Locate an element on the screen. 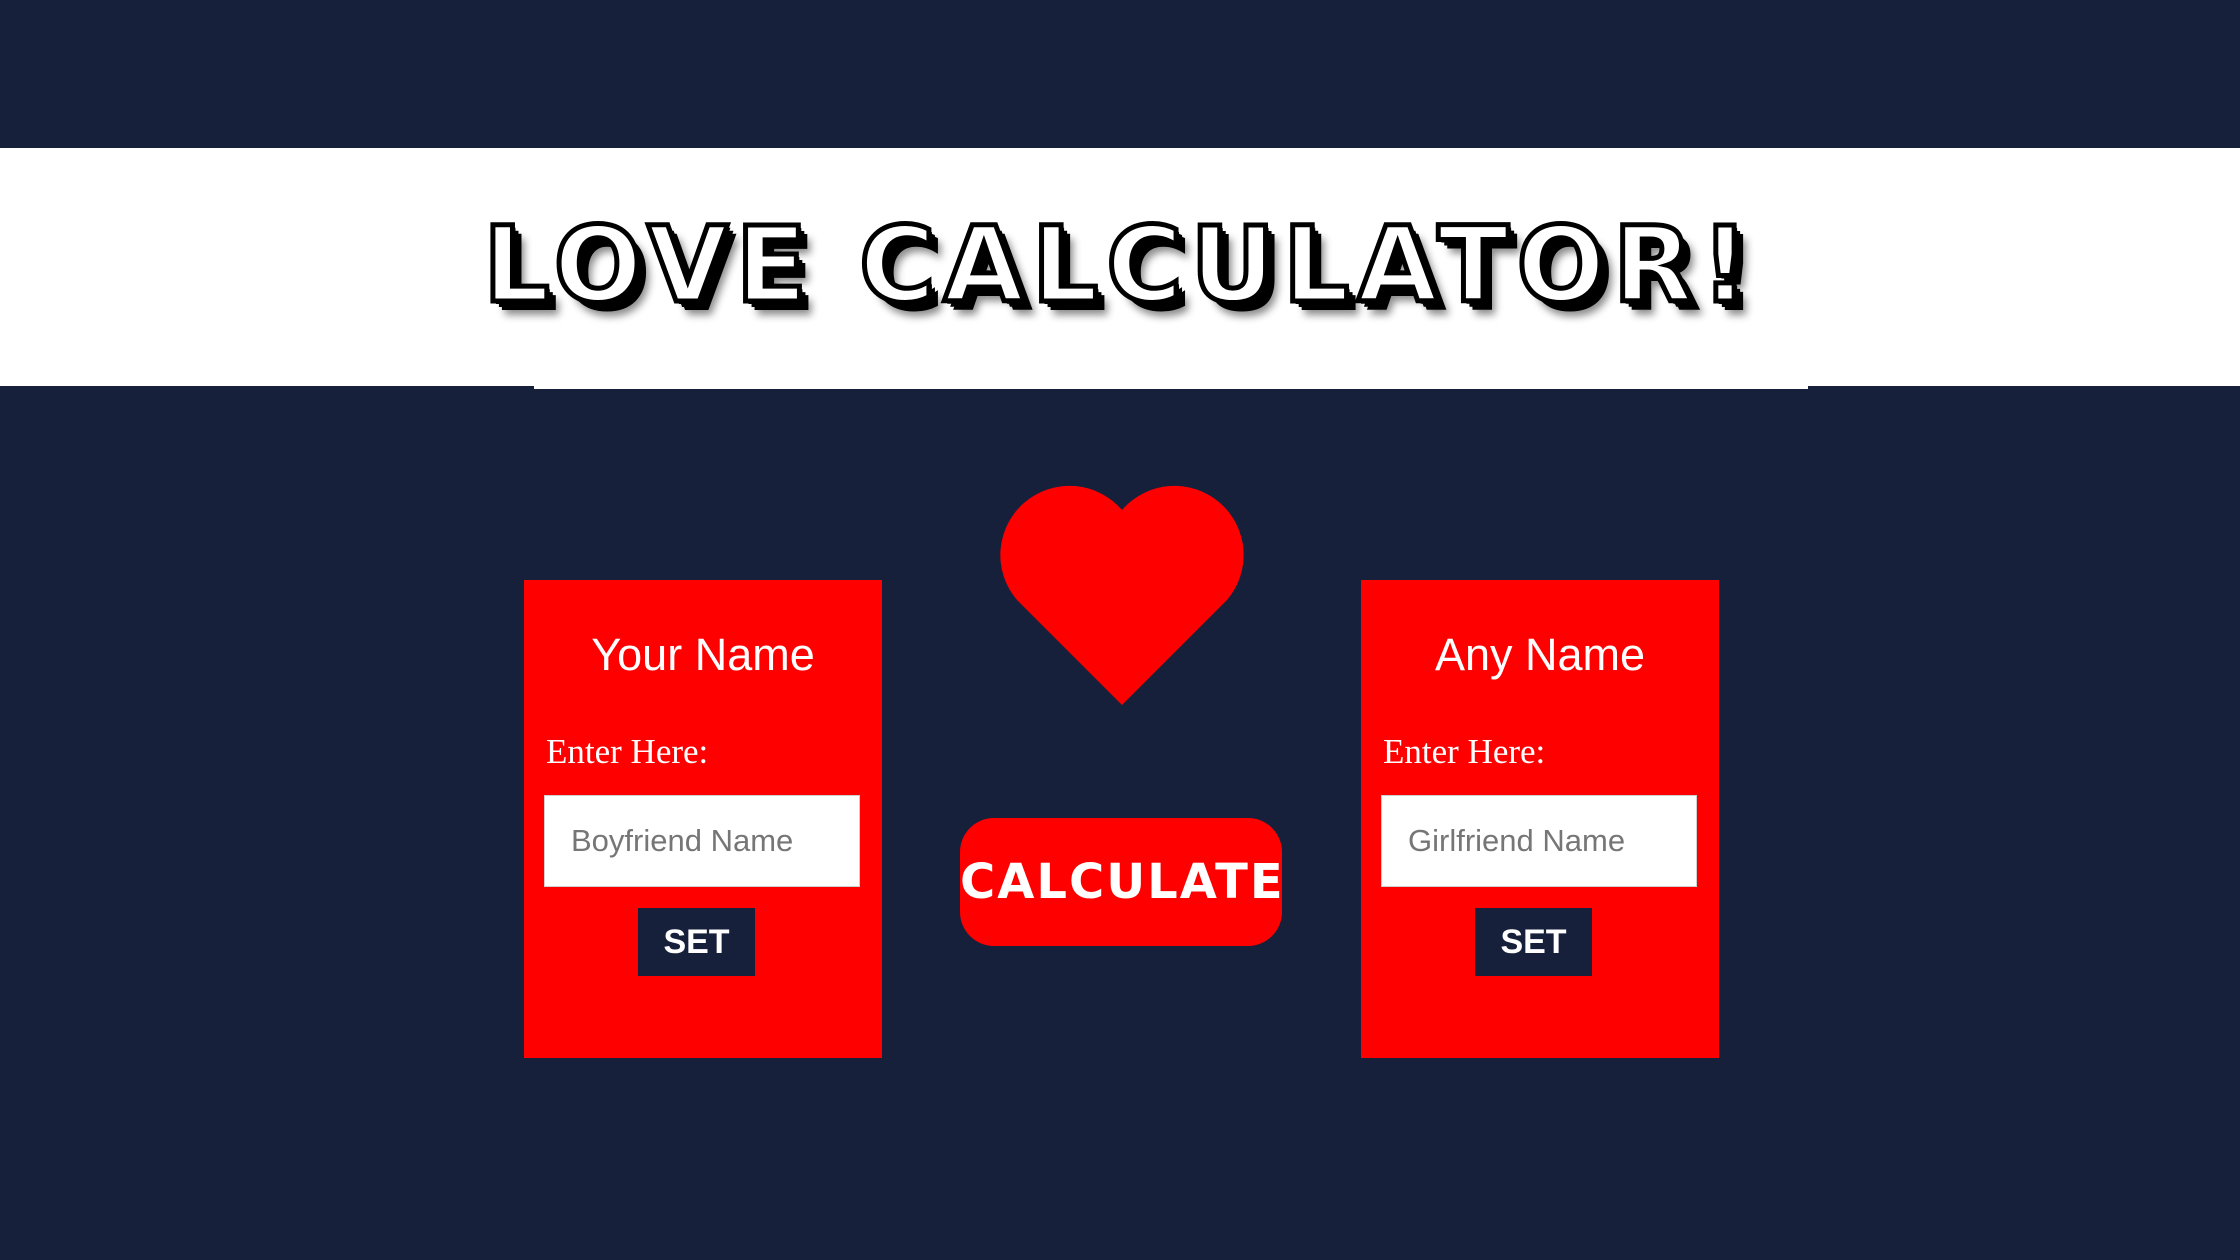 The image size is (2240, 1260). your-name-label: Enter Here: is located at coordinates (627, 751).